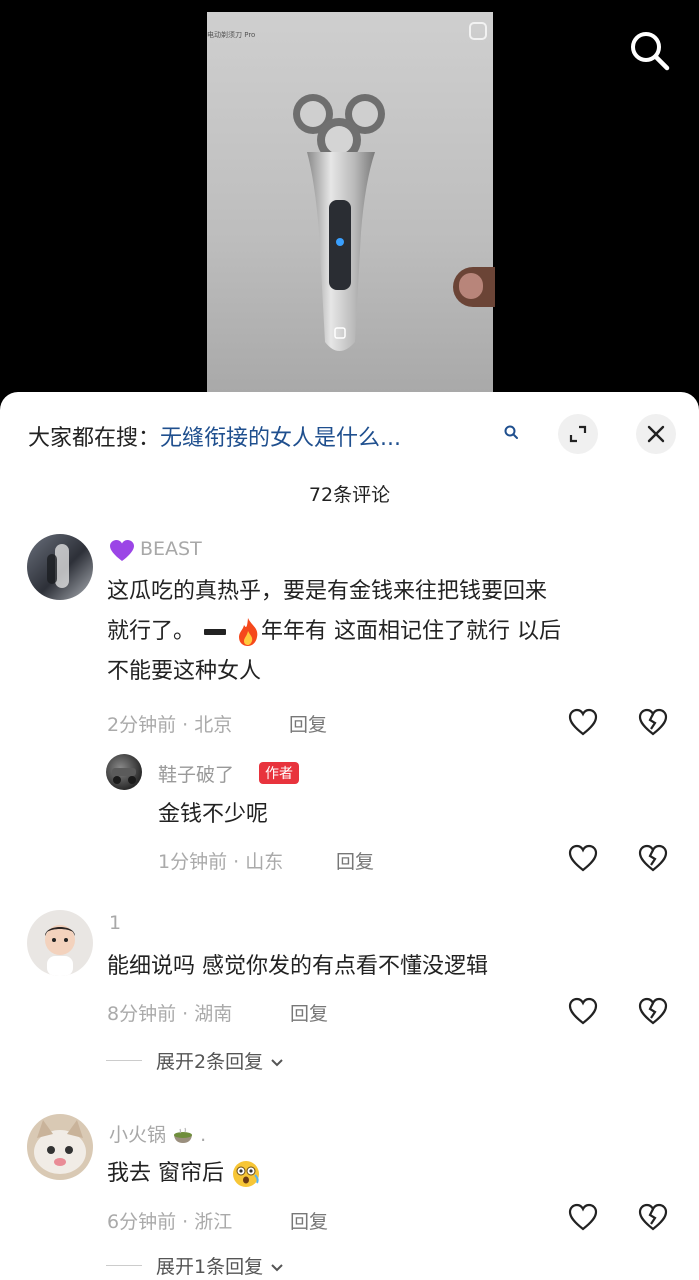 Image resolution: width=699 pixels, height=1280 pixels. I want to click on brand-logo-icon, so click(478, 31).